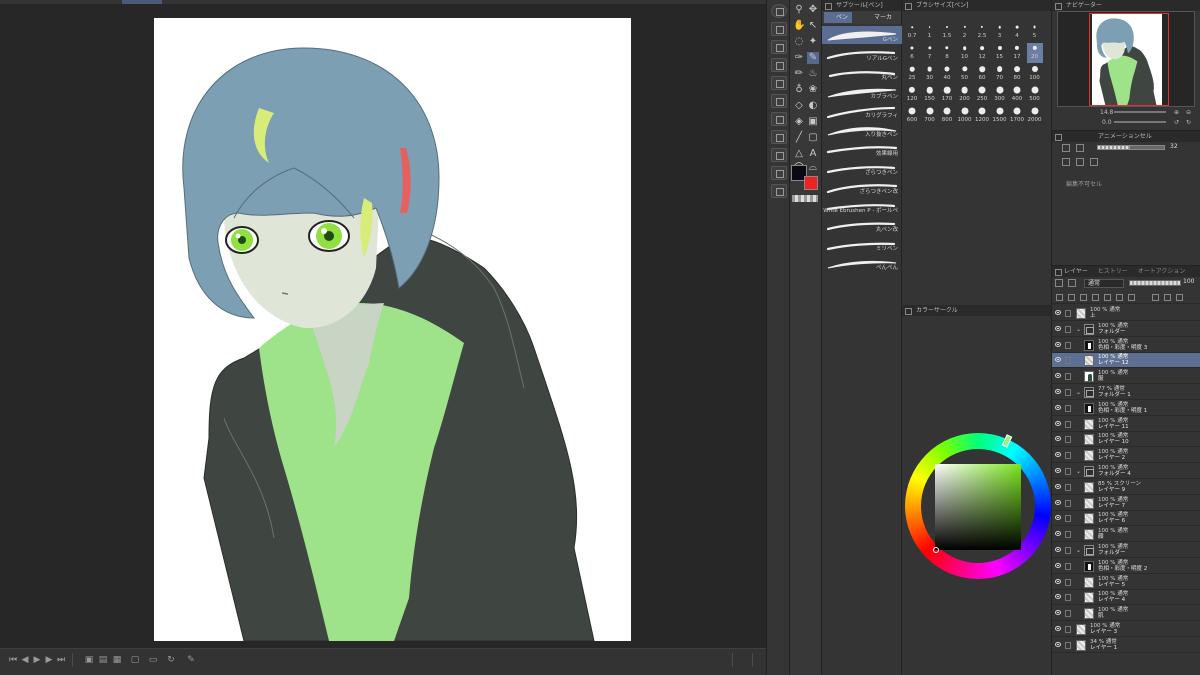 This screenshot has height=675, width=1200. I want to click on layer-folder-row: ⌄ 100 % 通常 フォルダー 4, so click(1126, 471).